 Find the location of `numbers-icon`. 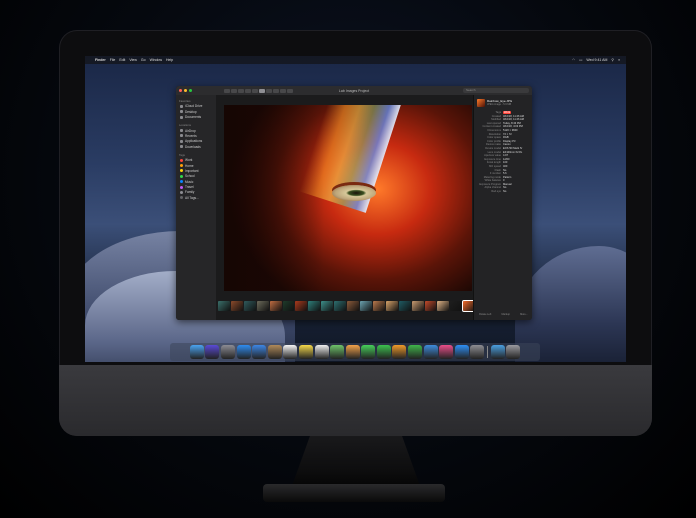

numbers-icon is located at coordinates (415, 352).